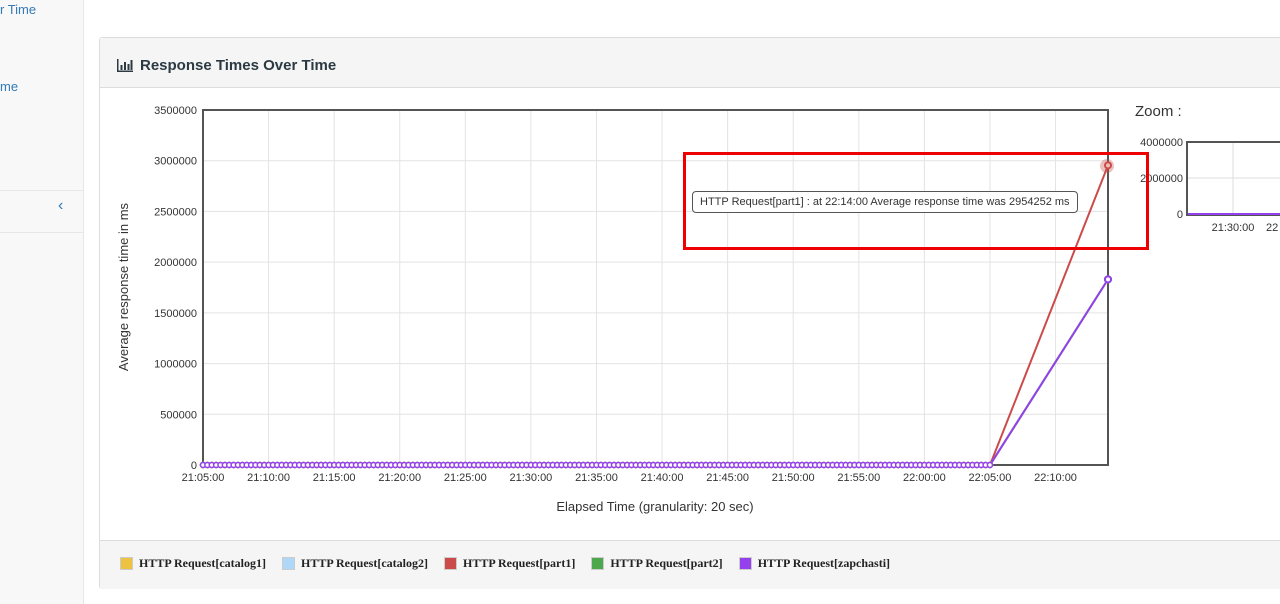  Describe the element at coordinates (1055, 478) in the screenshot. I see `x-tick-label: 22:10:00` at that location.